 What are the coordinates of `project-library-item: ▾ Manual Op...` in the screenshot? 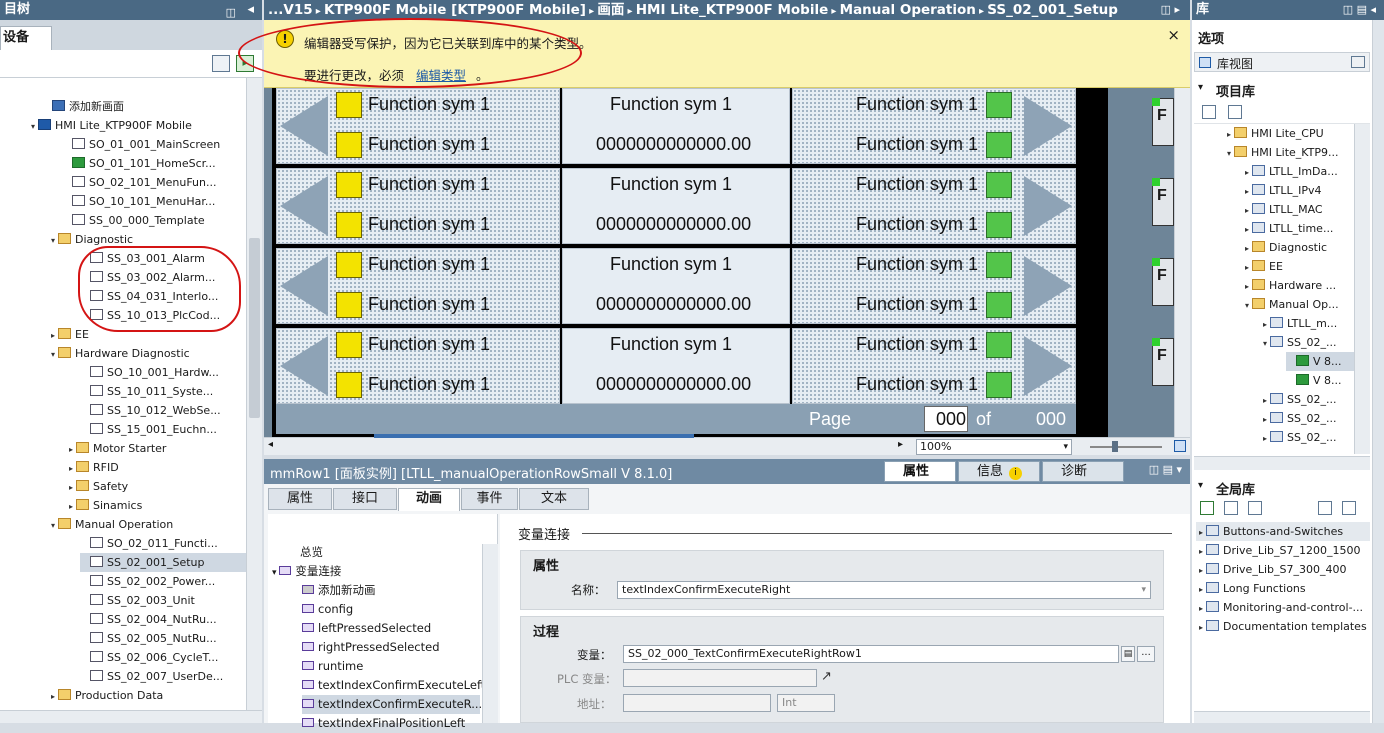 It's located at (1298, 304).